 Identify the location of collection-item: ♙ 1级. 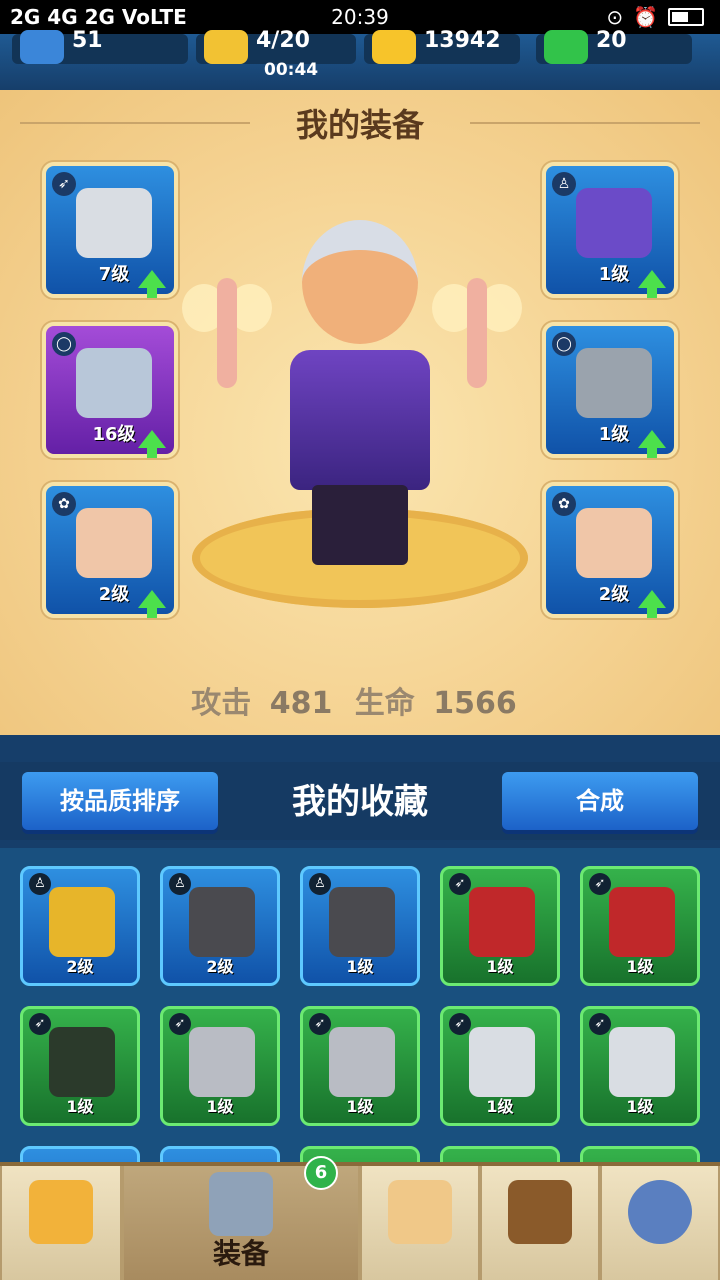
(360, 926).